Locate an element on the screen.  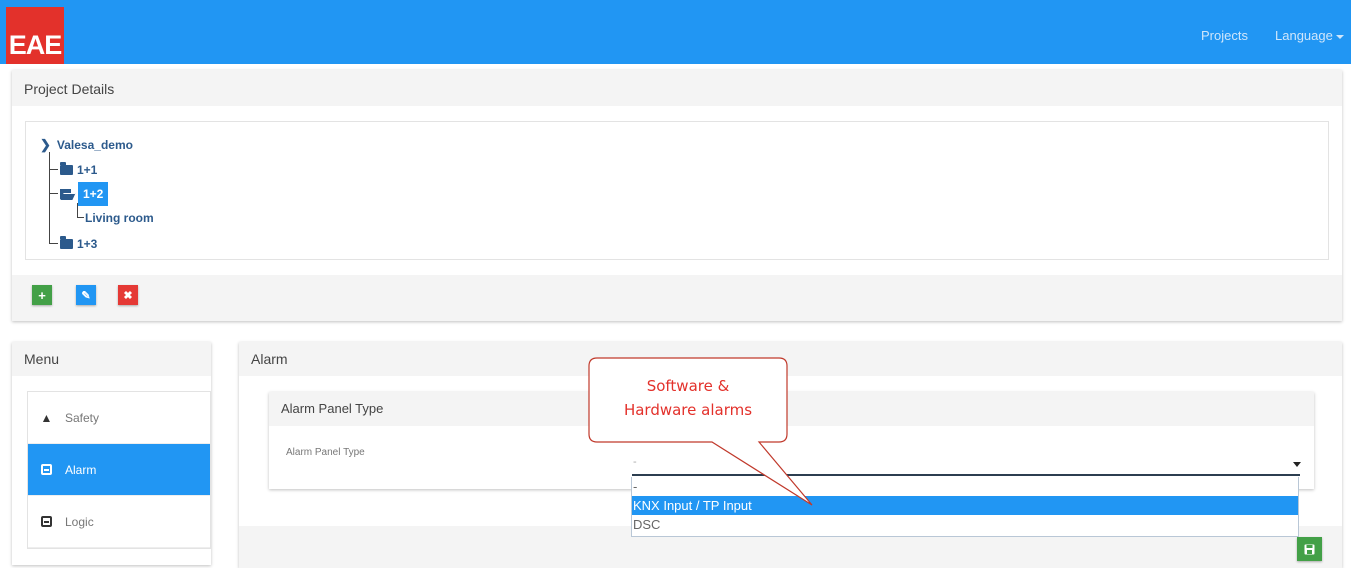
menu-item-label: Alarm is located at coordinates (81, 469).